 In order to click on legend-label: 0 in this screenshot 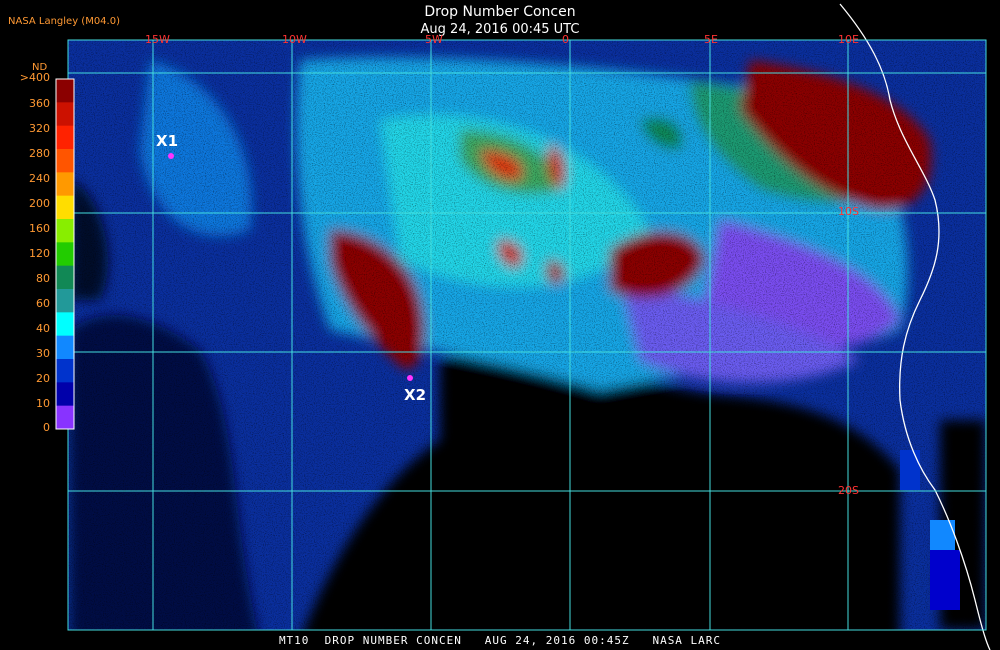, I will do `click(46, 427)`.